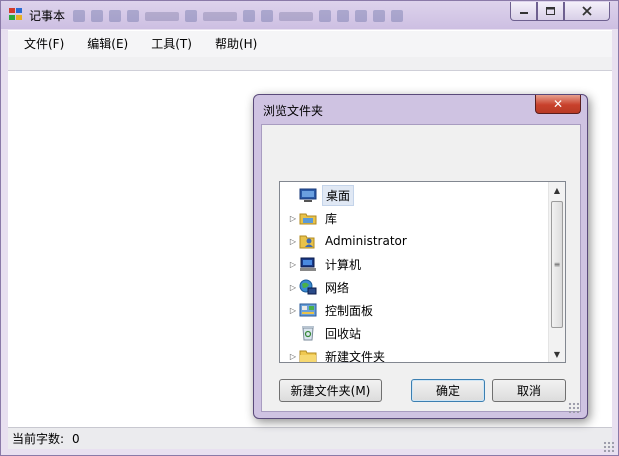  I want to click on menu-edit: 编辑(E), so click(107, 44).